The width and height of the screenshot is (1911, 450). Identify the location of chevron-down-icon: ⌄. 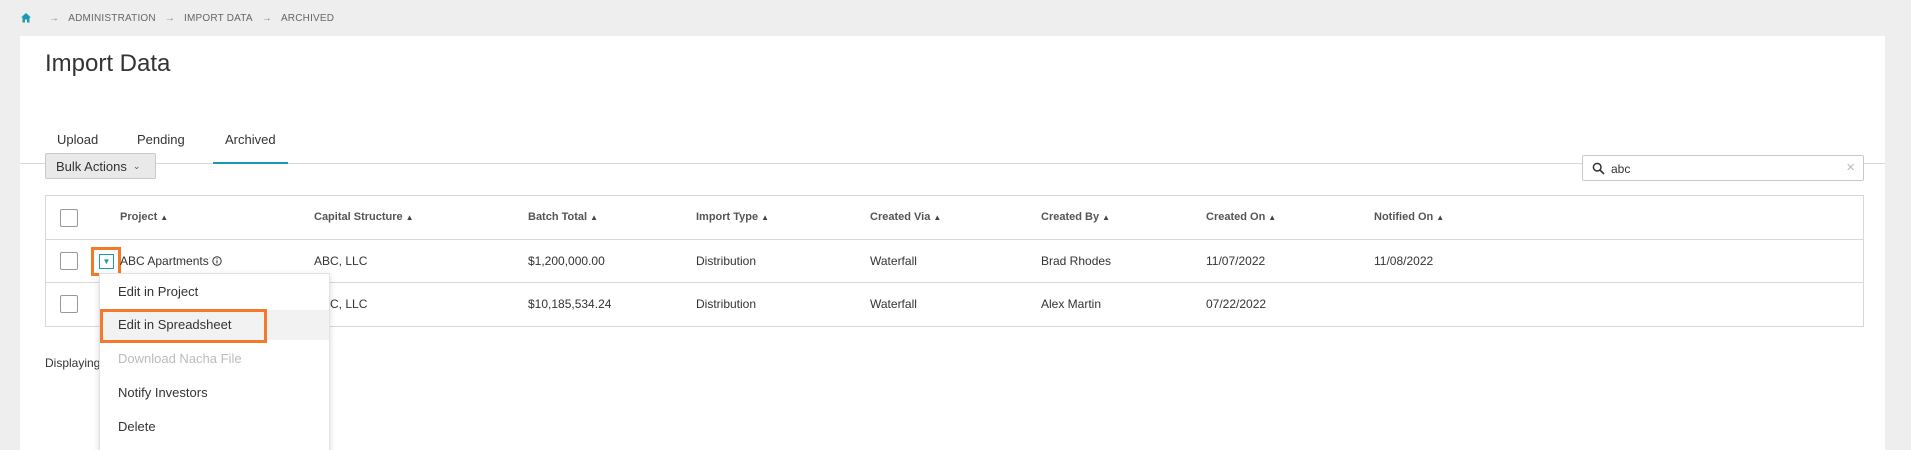
(136, 165).